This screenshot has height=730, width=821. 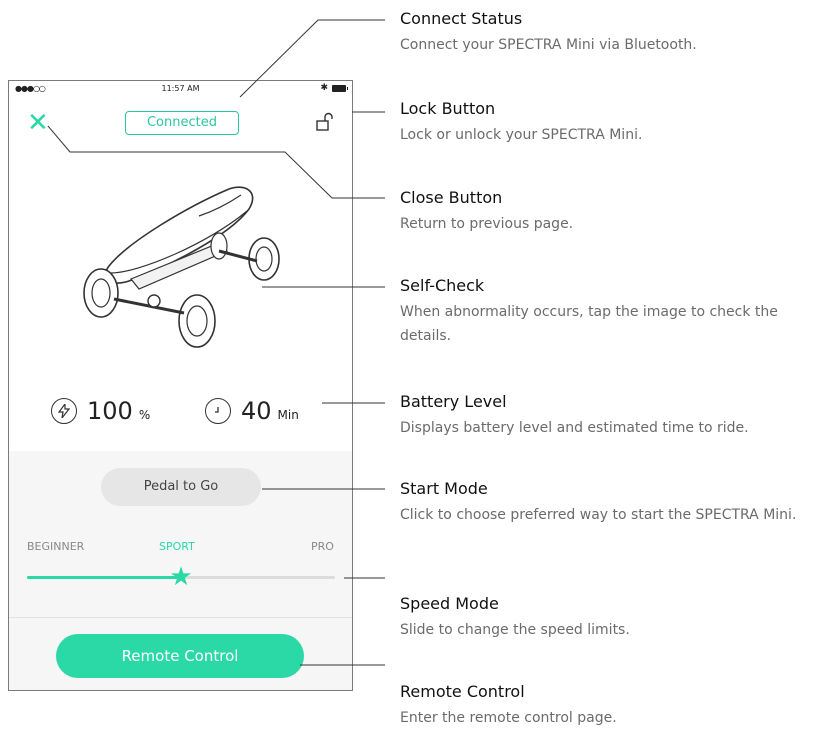 What do you see at coordinates (451, 197) in the screenshot?
I see `annotation-title: Close Button` at bounding box center [451, 197].